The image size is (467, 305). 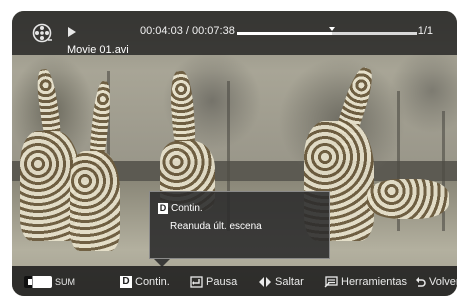 I want to click on track-counter: 1/1, so click(x=425, y=31).